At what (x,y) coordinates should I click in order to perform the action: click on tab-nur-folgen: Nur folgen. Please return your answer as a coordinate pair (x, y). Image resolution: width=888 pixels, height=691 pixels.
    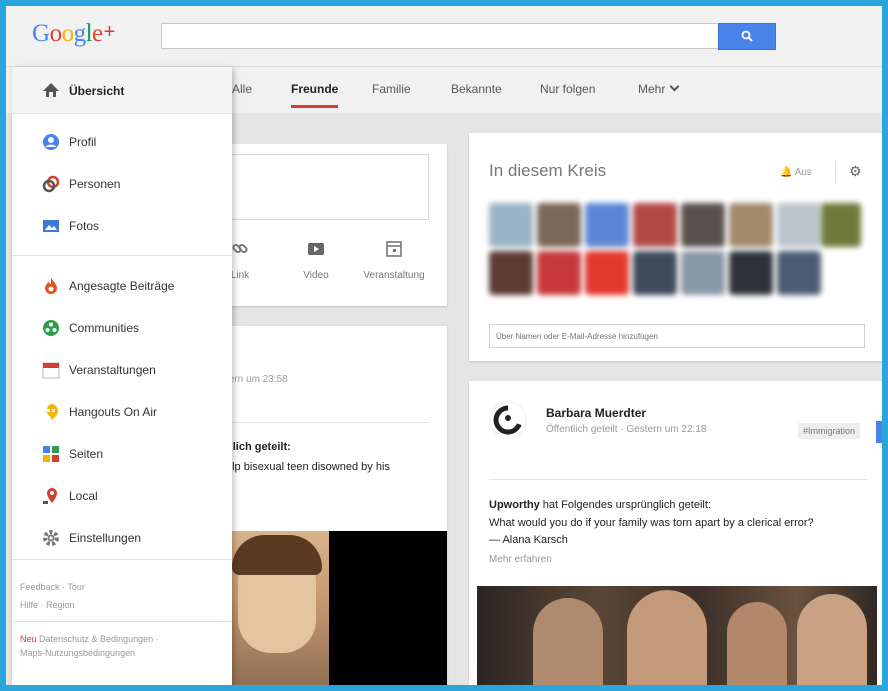
    Looking at the image, I should click on (567, 89).